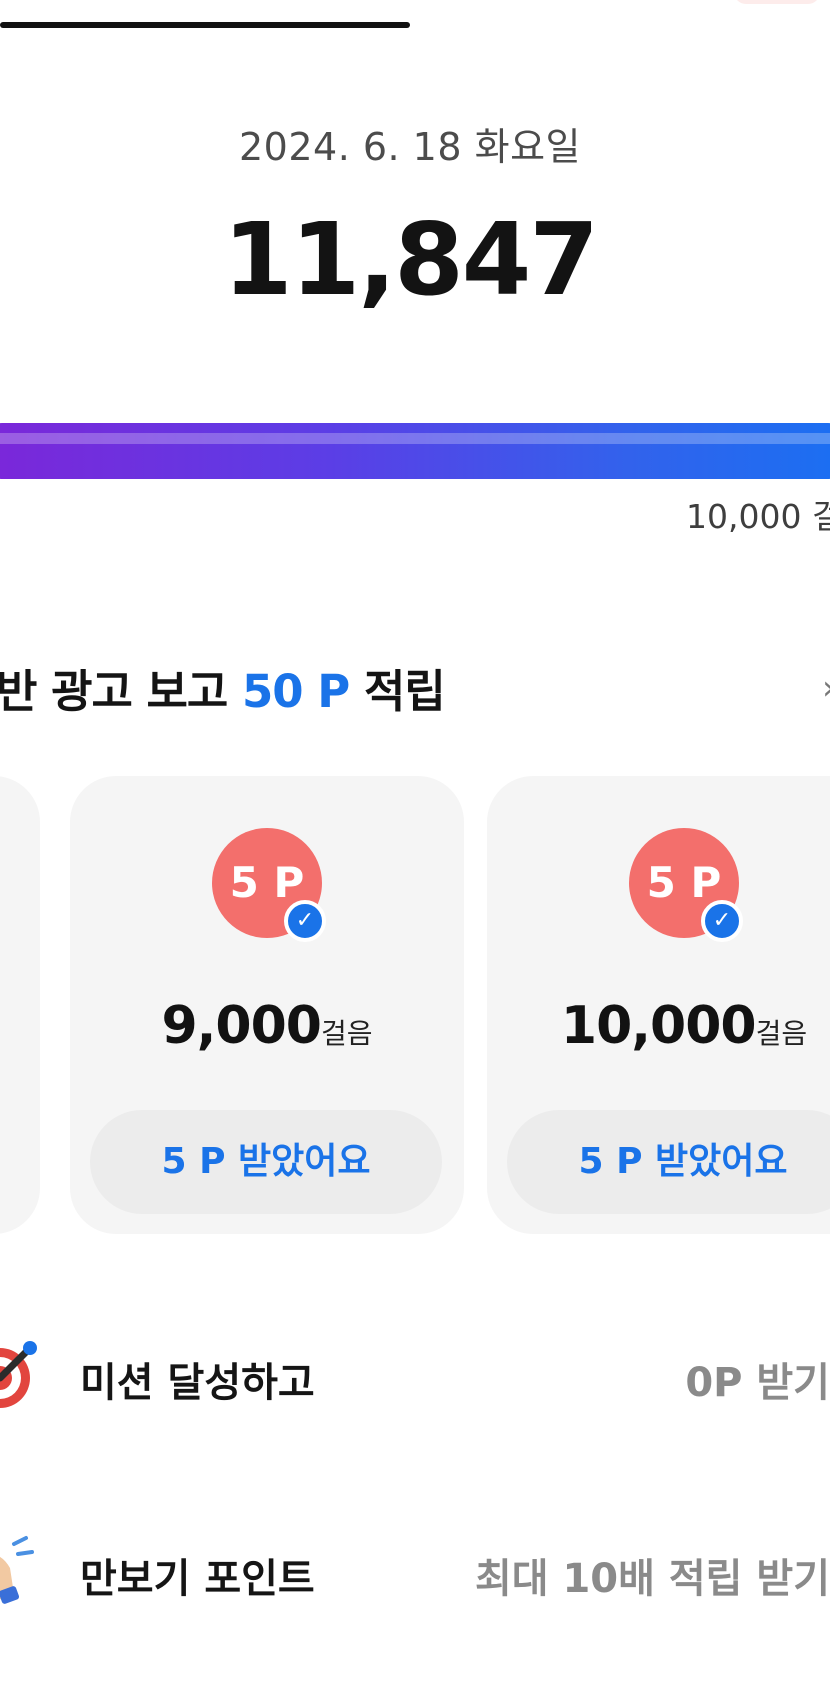  What do you see at coordinates (652, 1579) in the screenshot?
I see `pedometer-points-reward: 최대 10배 적립 받기` at bounding box center [652, 1579].